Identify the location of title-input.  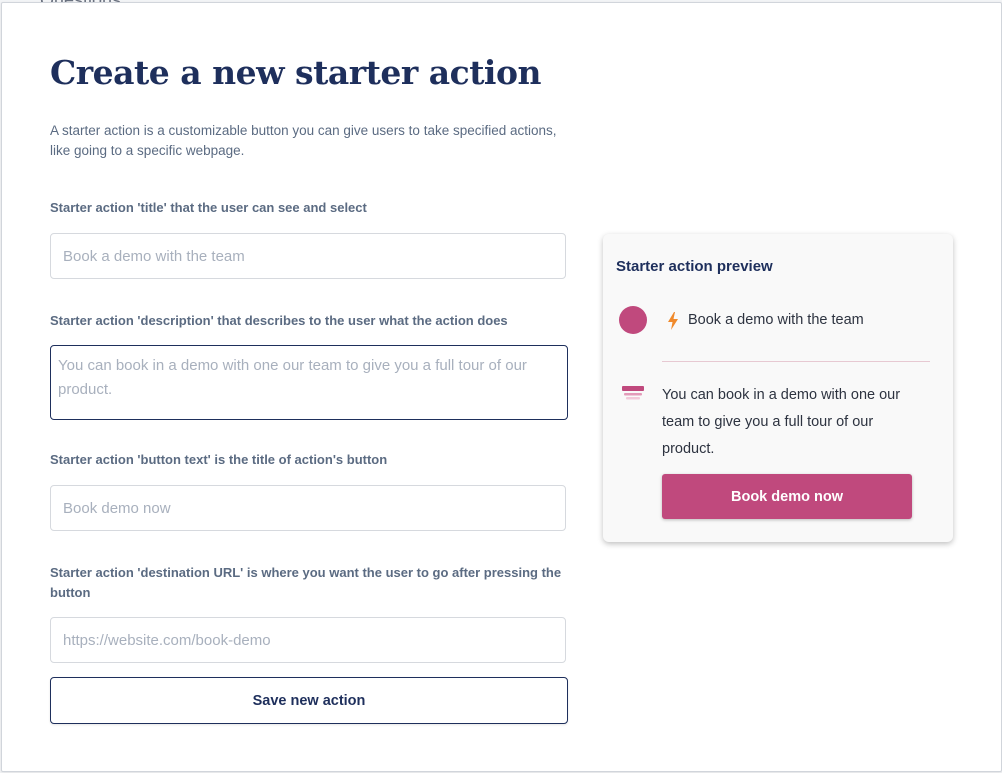
(308, 256).